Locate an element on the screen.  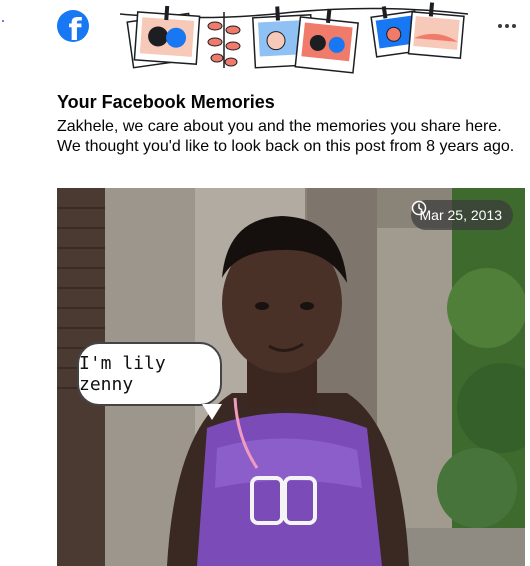
post-date-text: Mar 25, 2013 is located at coordinates (461, 215).